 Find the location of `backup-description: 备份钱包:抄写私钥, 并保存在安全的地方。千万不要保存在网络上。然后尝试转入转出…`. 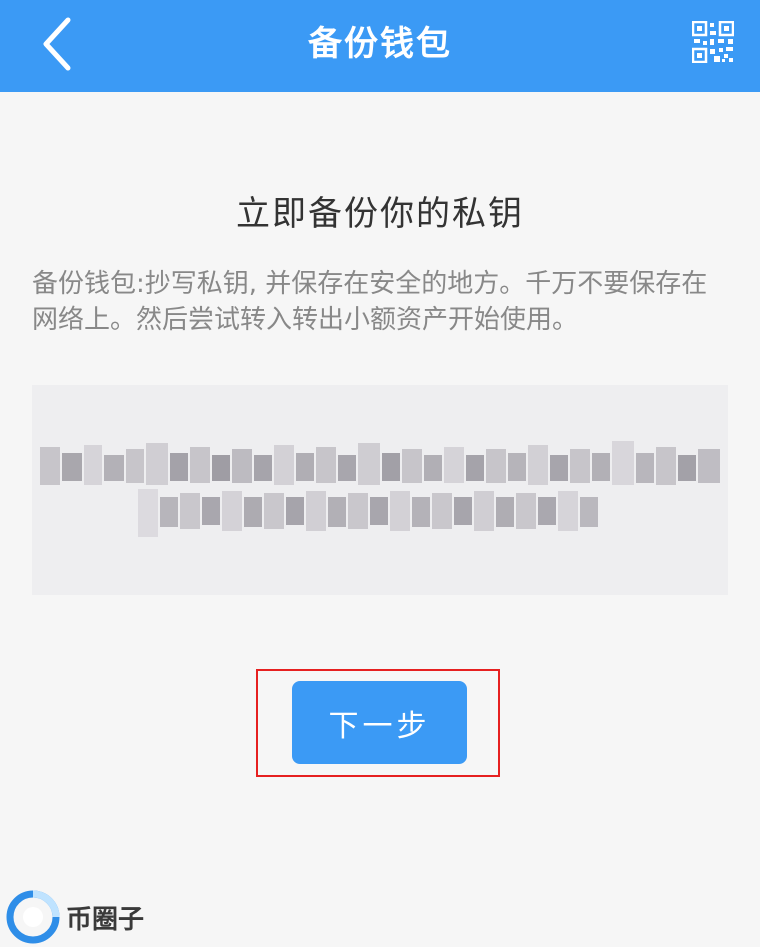

backup-description: 备份钱包:抄写私钥, 并保存在安全的地方。千万不要保存在网络上。然后尝试转入转出… is located at coordinates (370, 302).